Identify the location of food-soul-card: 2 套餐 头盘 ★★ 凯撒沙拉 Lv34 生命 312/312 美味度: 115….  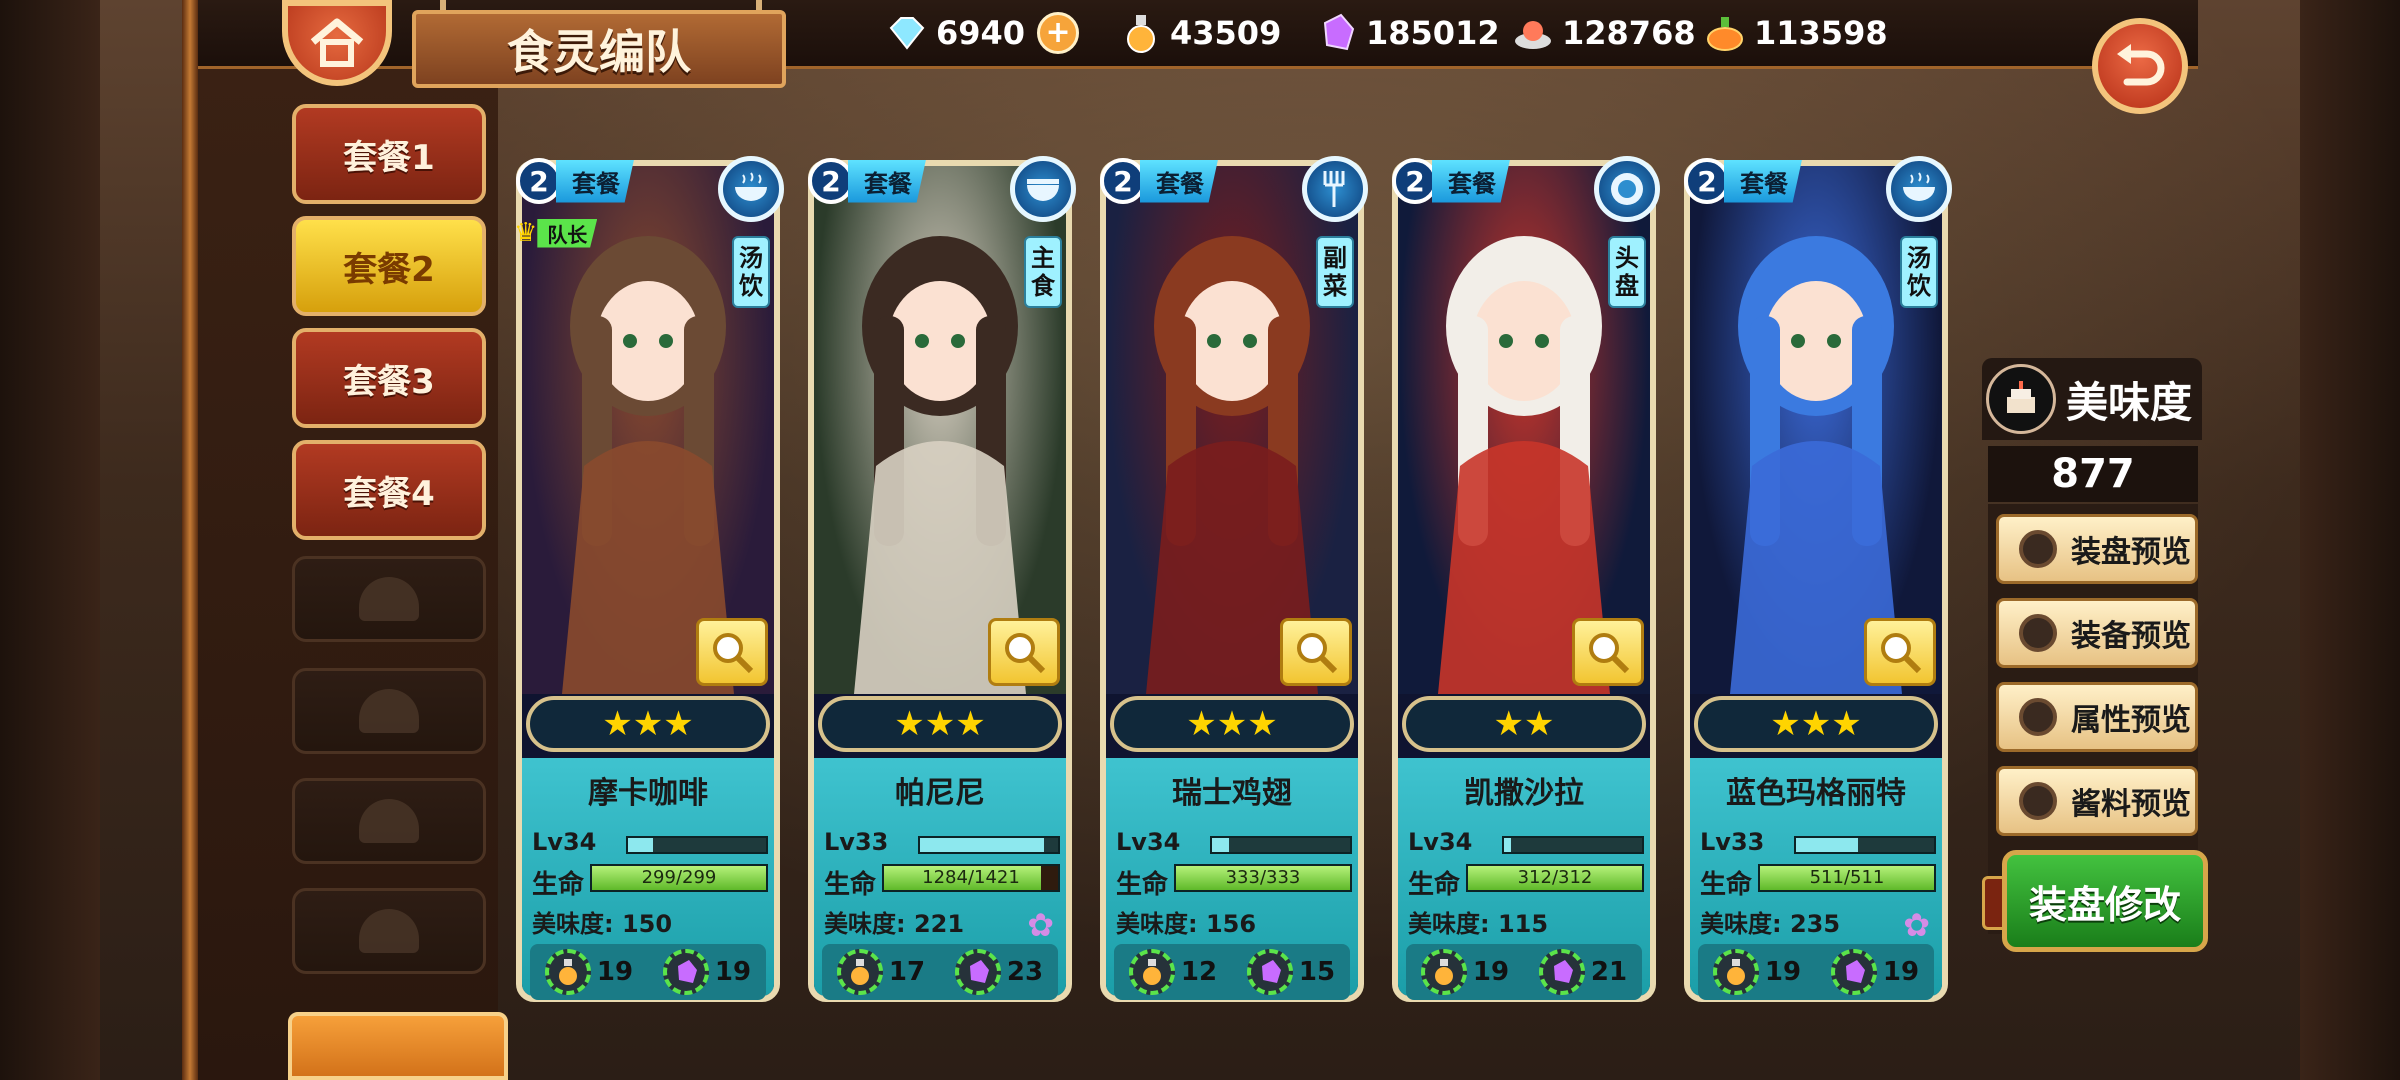
(1526, 579).